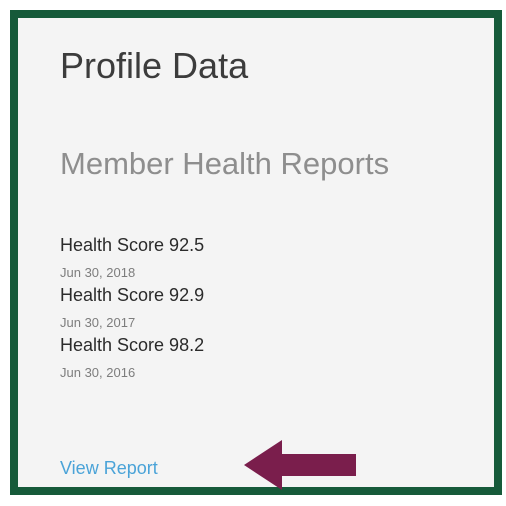 The image size is (506, 506). Describe the element at coordinates (109, 468) in the screenshot. I see `view-report-link: View Report` at that location.